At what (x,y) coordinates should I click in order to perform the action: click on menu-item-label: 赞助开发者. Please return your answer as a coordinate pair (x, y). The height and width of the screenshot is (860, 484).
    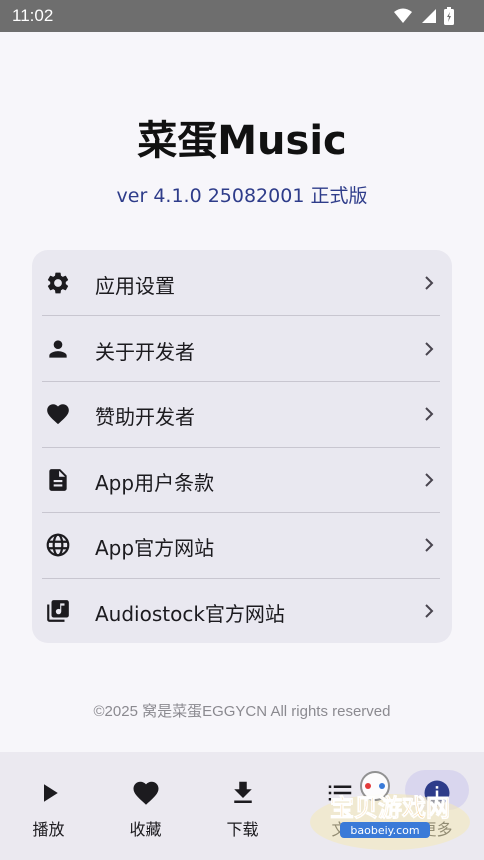
    Looking at the image, I should click on (145, 417).